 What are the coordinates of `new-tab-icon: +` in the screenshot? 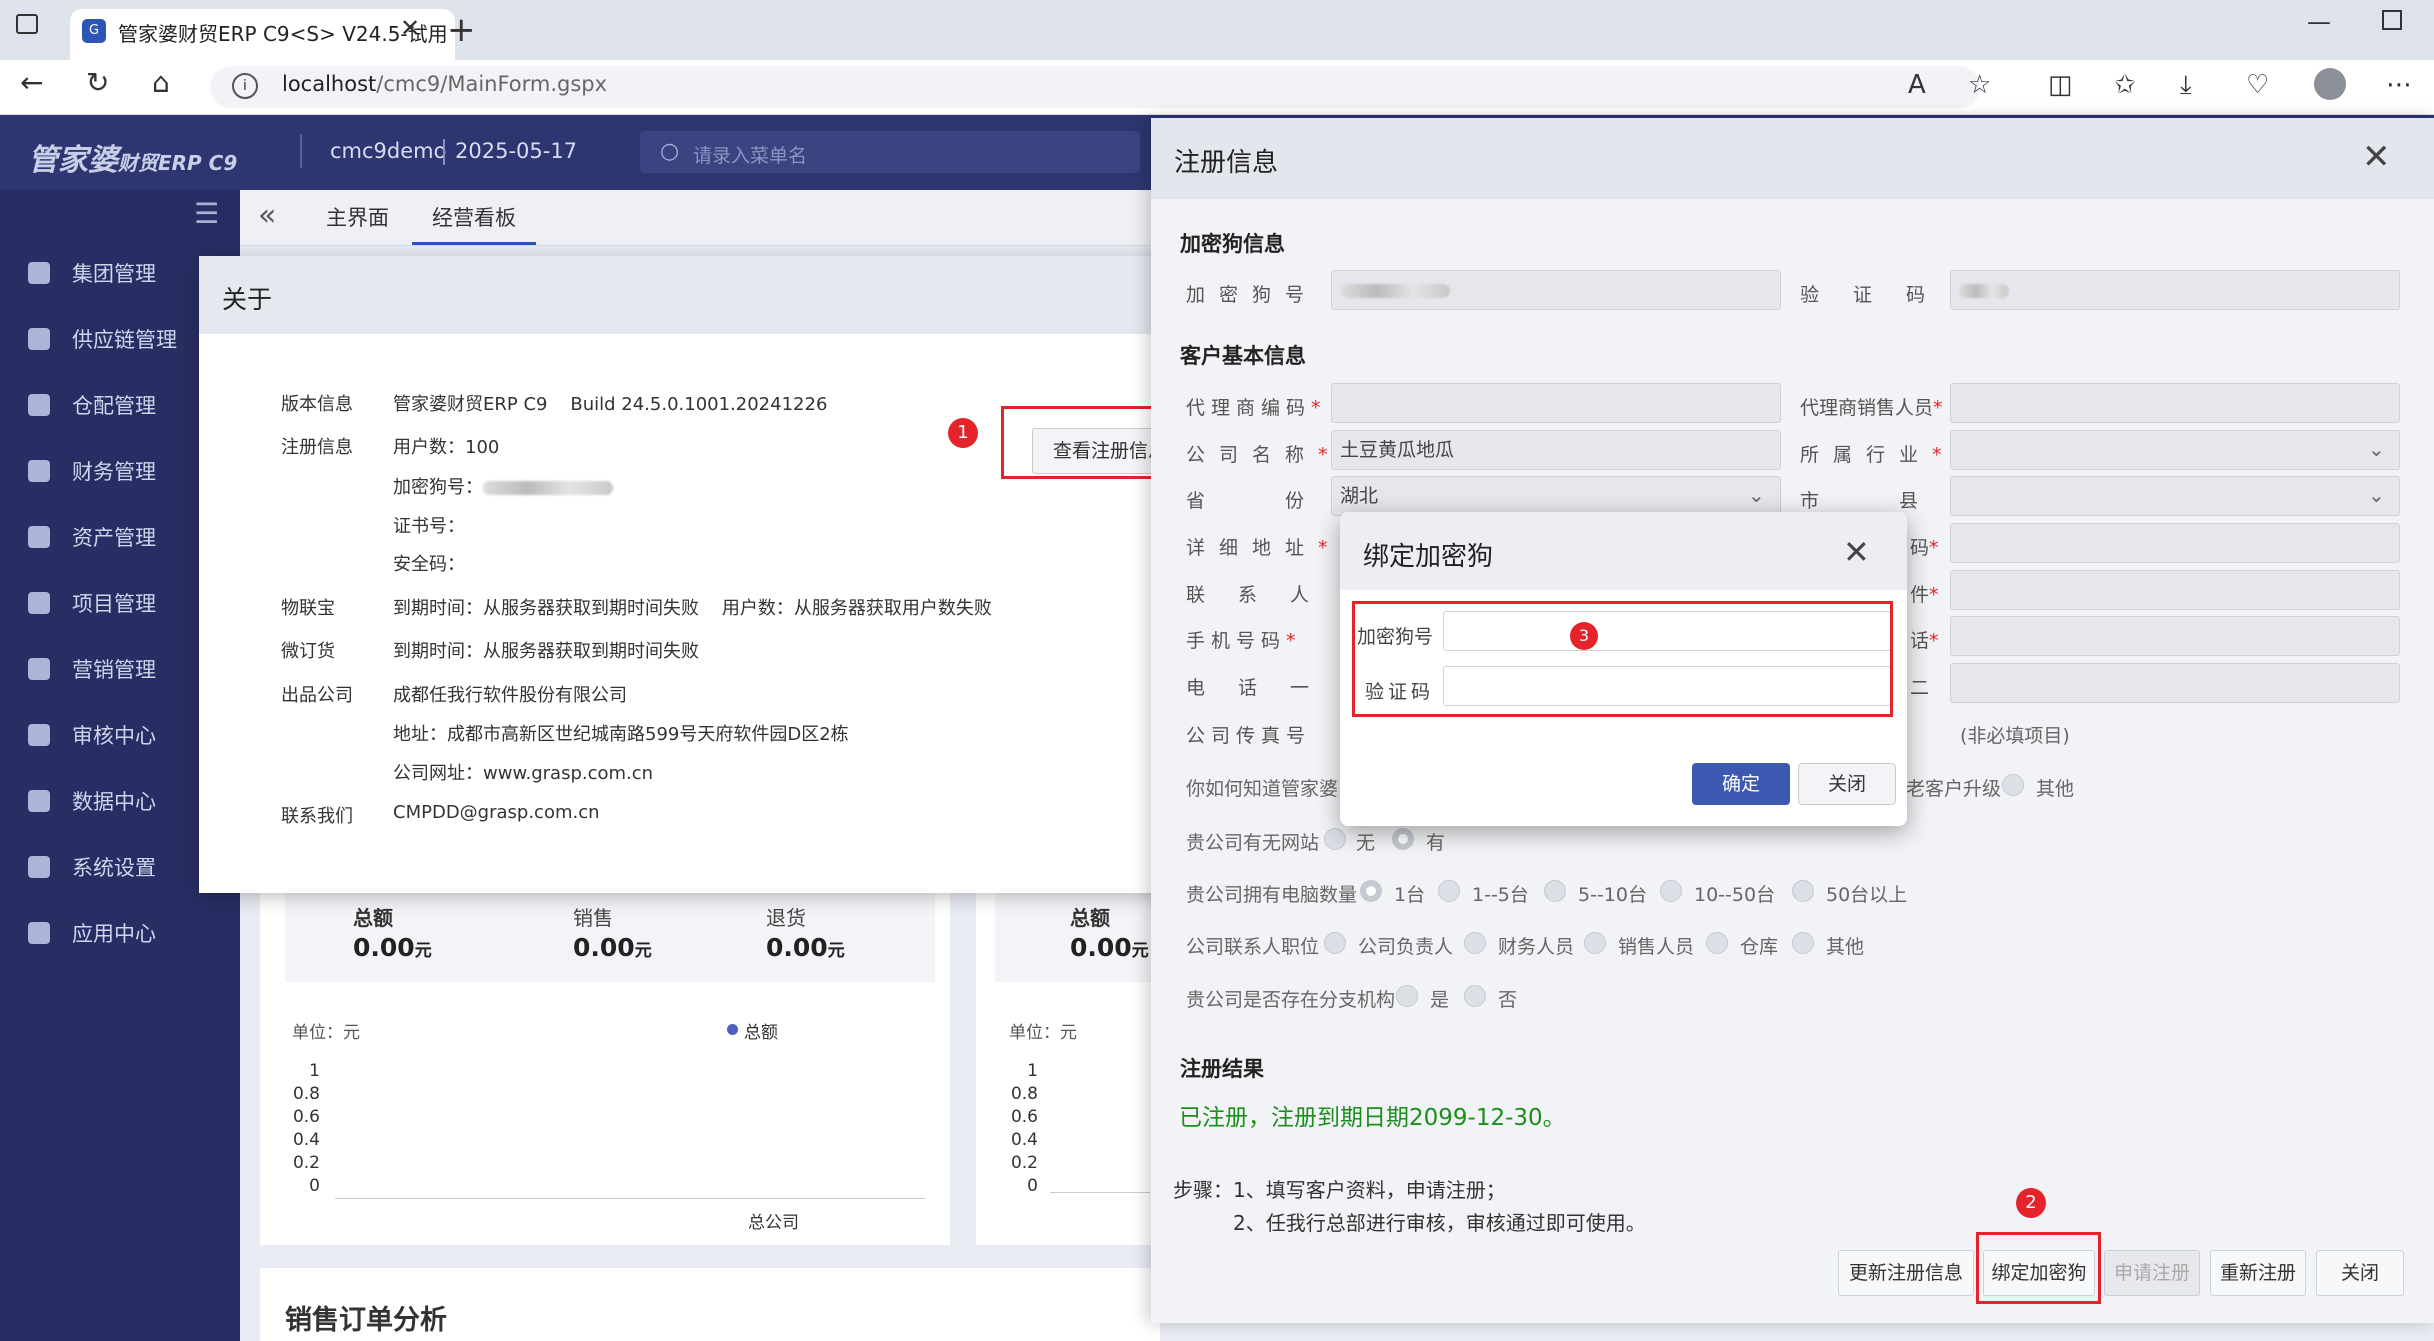 It's located at (461, 30).